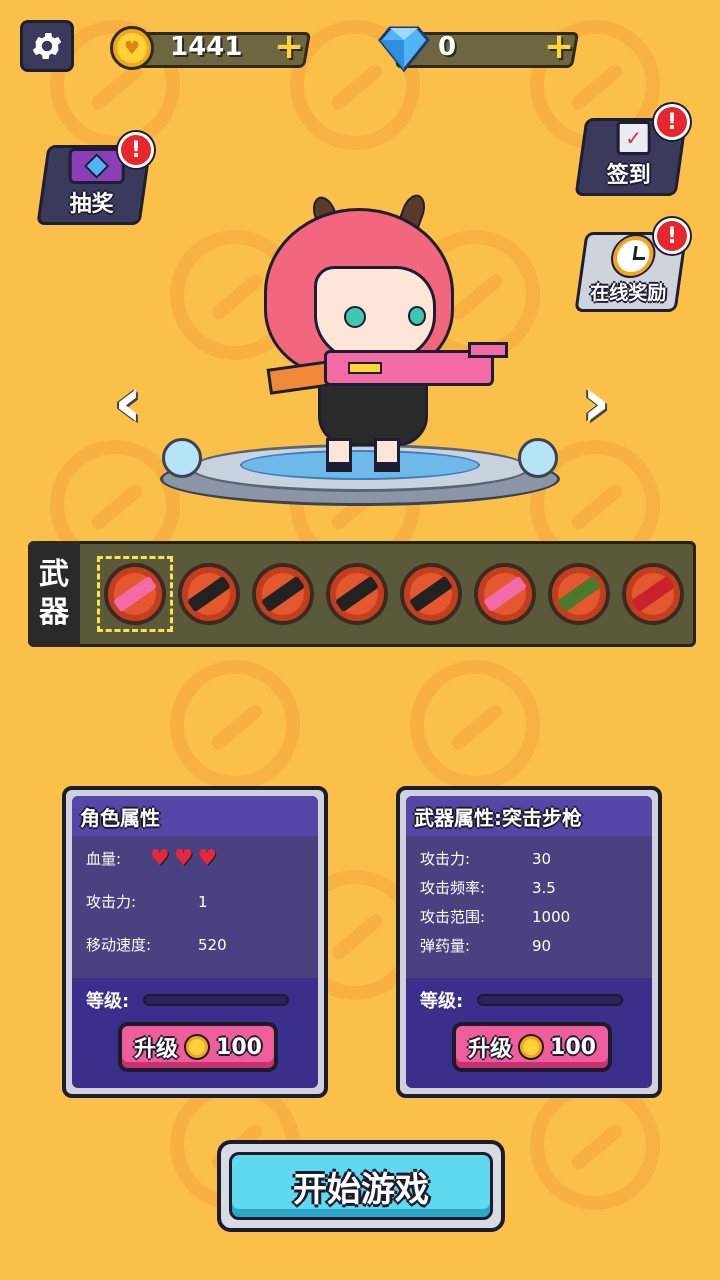 Image resolution: width=720 pixels, height=1280 pixels. What do you see at coordinates (289, 47) in the screenshot?
I see `add-coins-button: +` at bounding box center [289, 47].